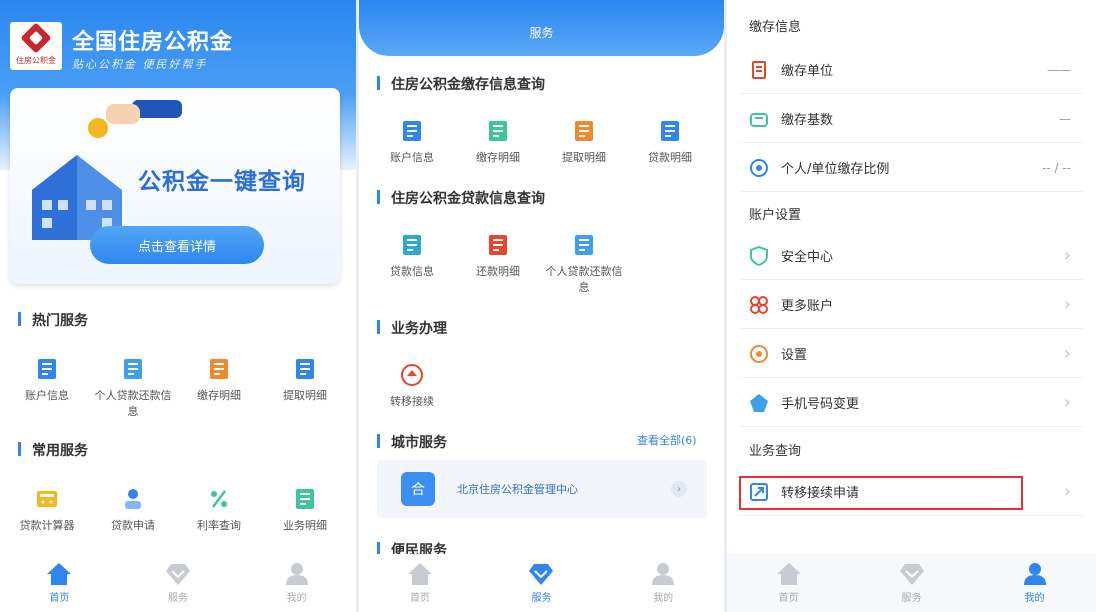 This screenshot has height=612, width=1096. Describe the element at coordinates (759, 168) in the screenshot. I see `ratio-icon` at that location.